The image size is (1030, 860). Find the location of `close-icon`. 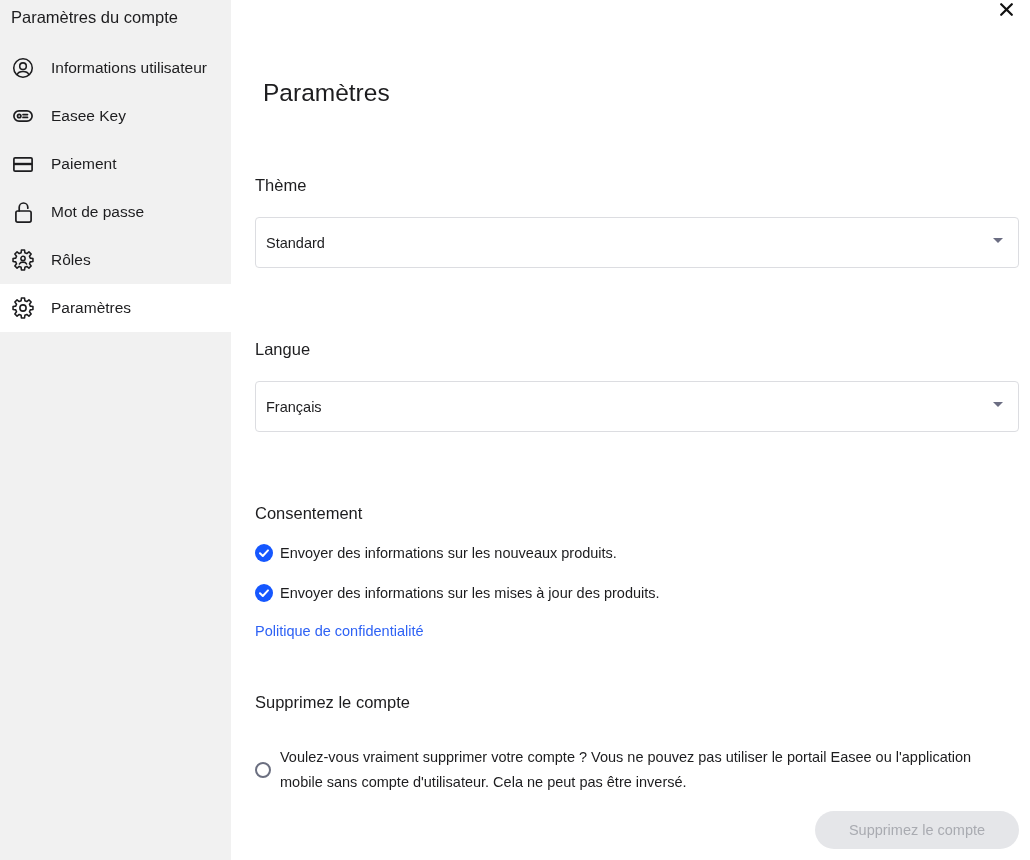

close-icon is located at coordinates (1006, 9).